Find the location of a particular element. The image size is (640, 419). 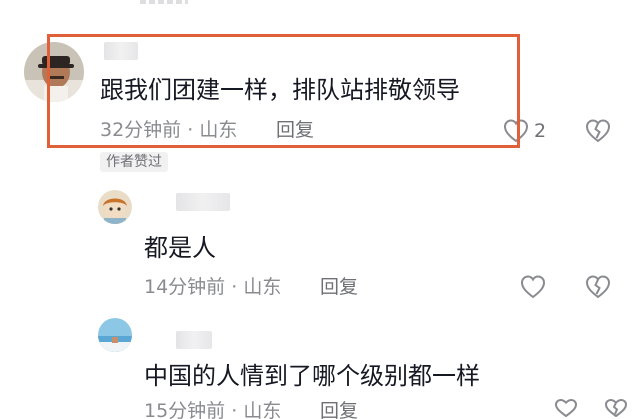

comment-meta-3: 15分钟前 · 山东 is located at coordinates (212, 410).